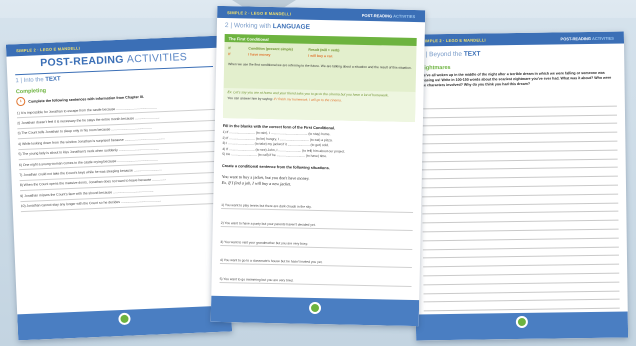  I want to click on grammar-box-title: The First Conditional, so click(320, 40).